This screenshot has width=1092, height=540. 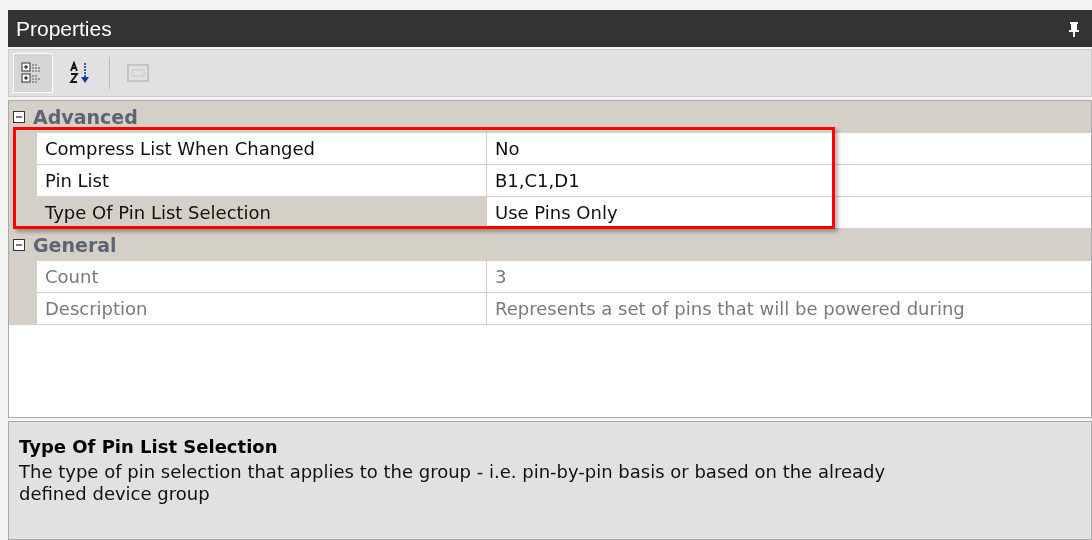 What do you see at coordinates (453, 483) in the screenshot?
I see `description-text: The type of pin selection that applies to the group - i.e. pin-by-pin basis or based on the already defined device group` at bounding box center [453, 483].